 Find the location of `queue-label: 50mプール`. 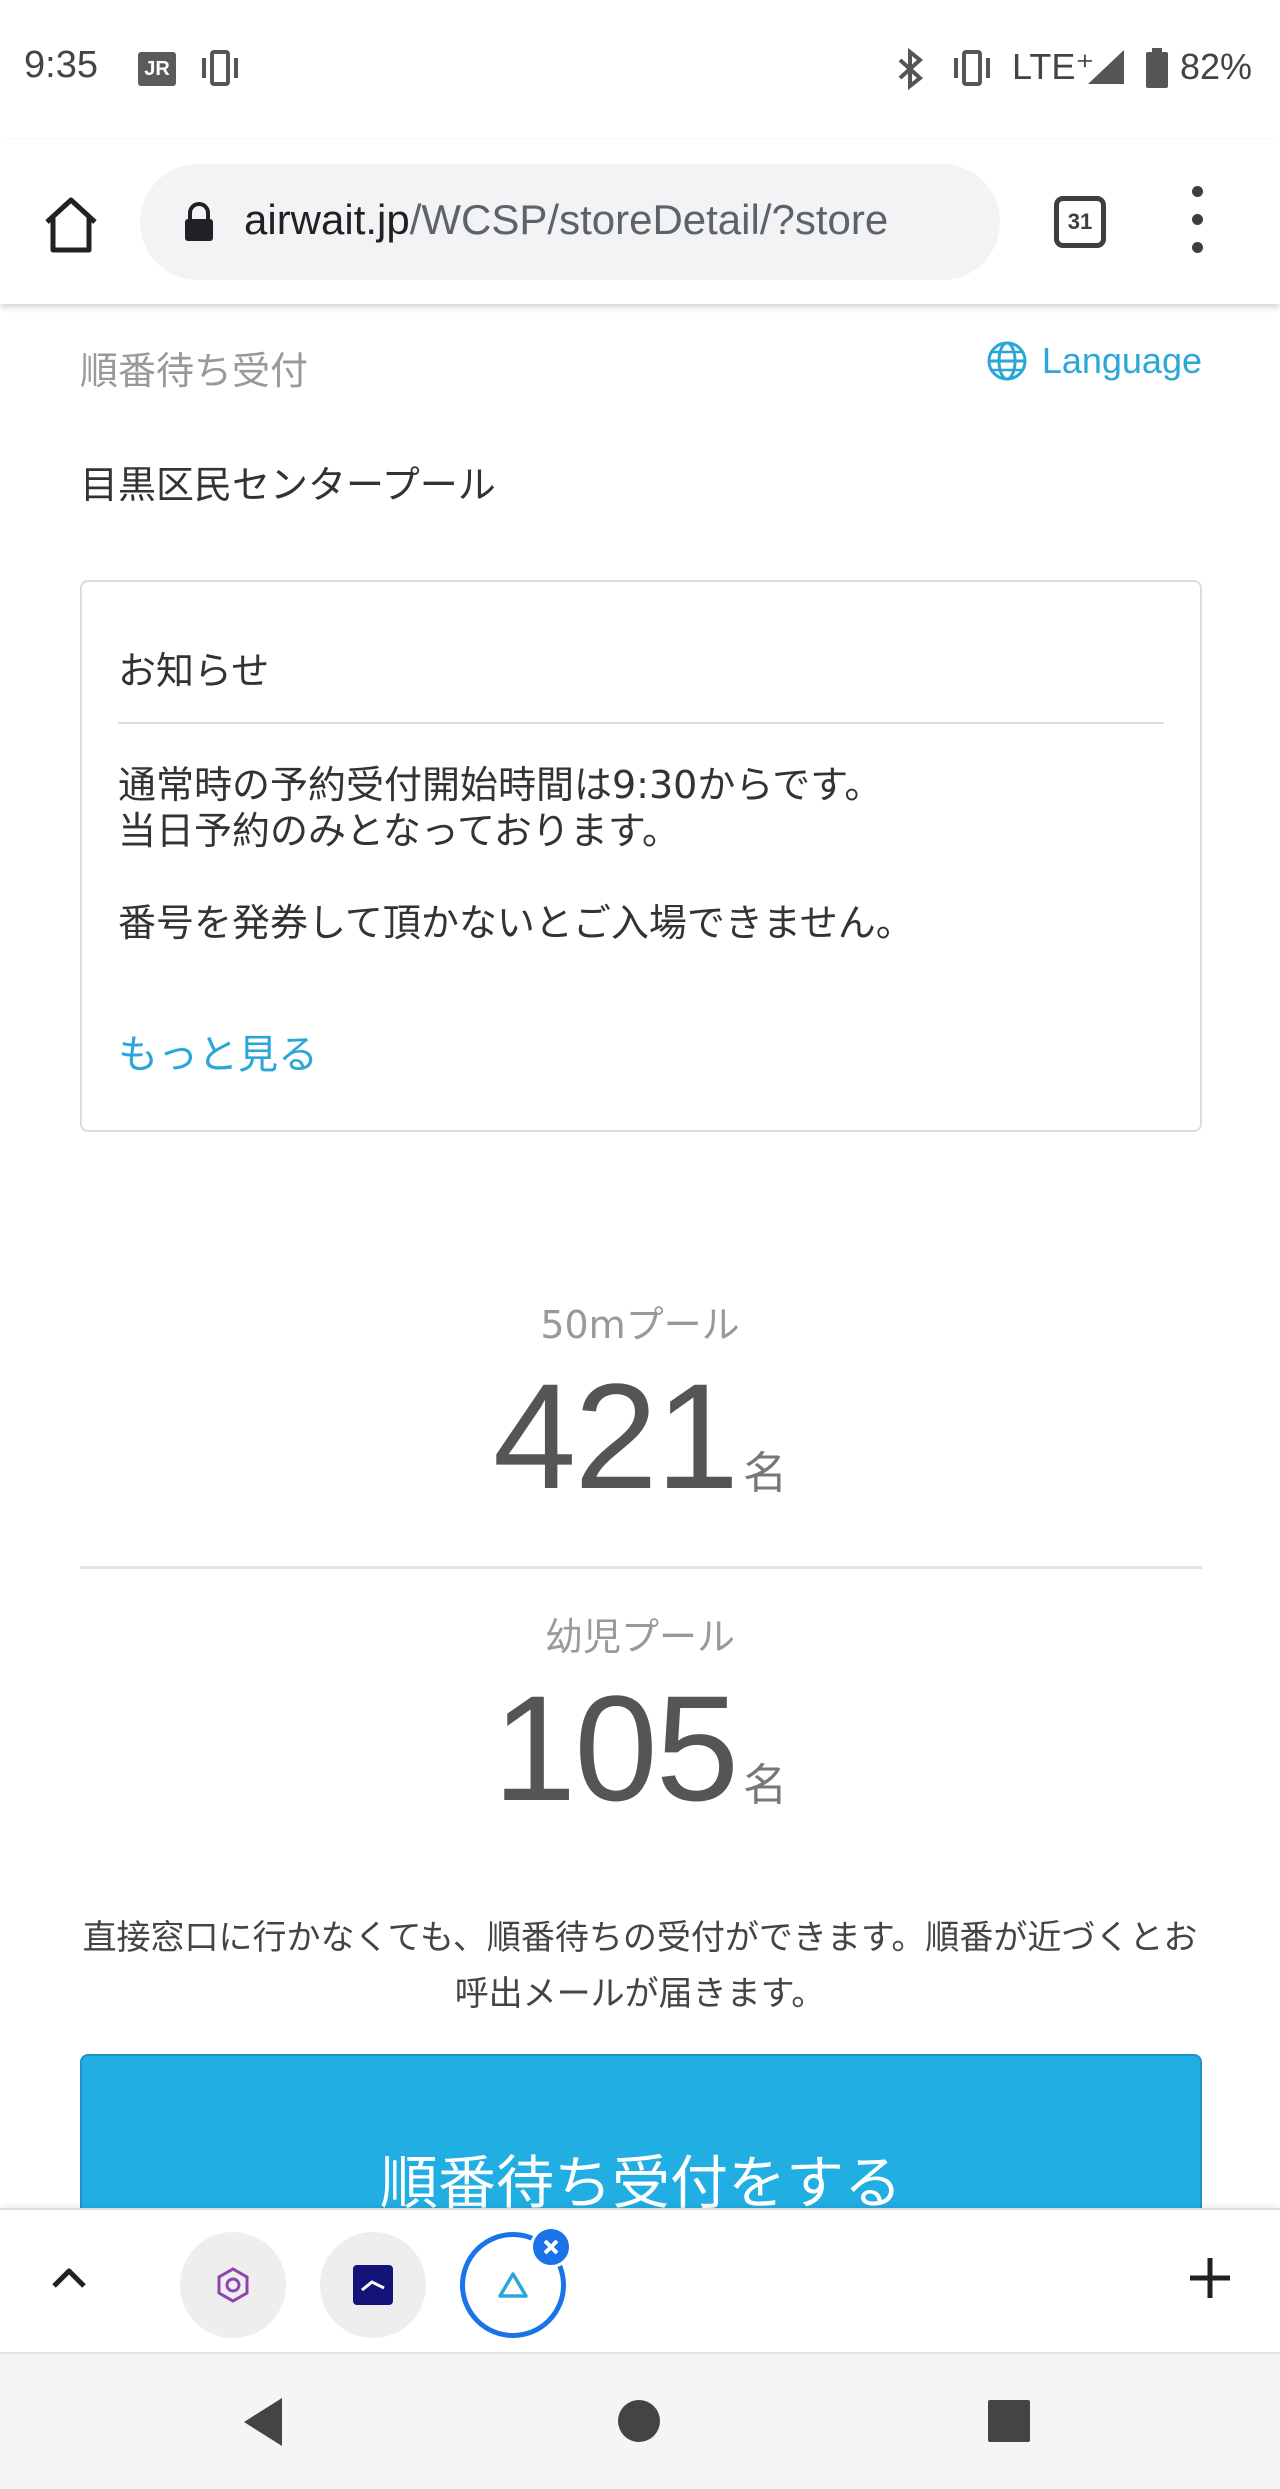

queue-label: 50mプール is located at coordinates (640, 1325).